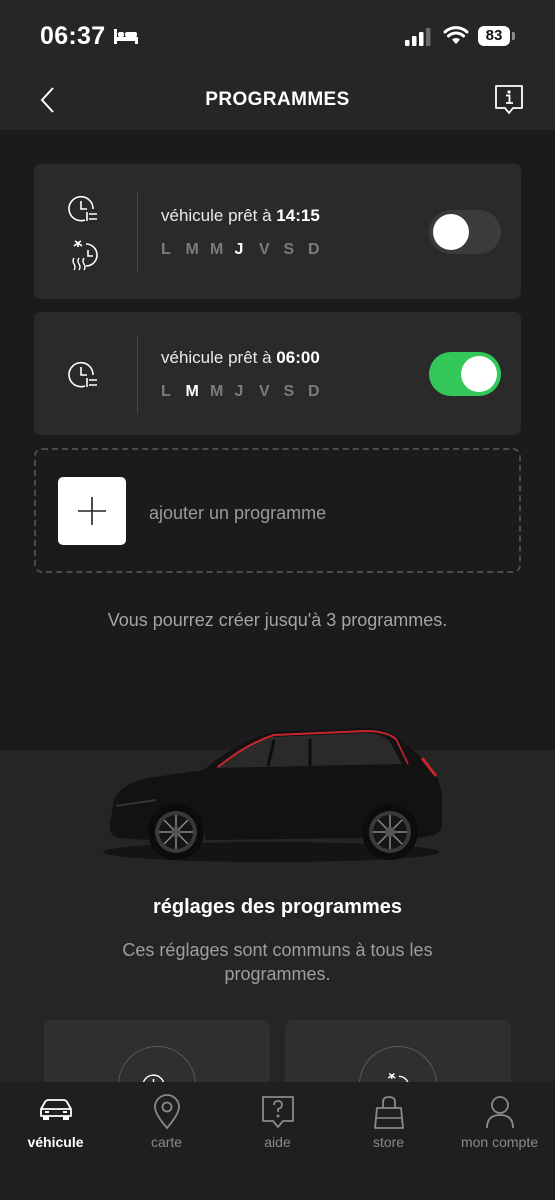  Describe the element at coordinates (277, 907) in the screenshot. I see `settings-title: réglages des programmes` at that location.